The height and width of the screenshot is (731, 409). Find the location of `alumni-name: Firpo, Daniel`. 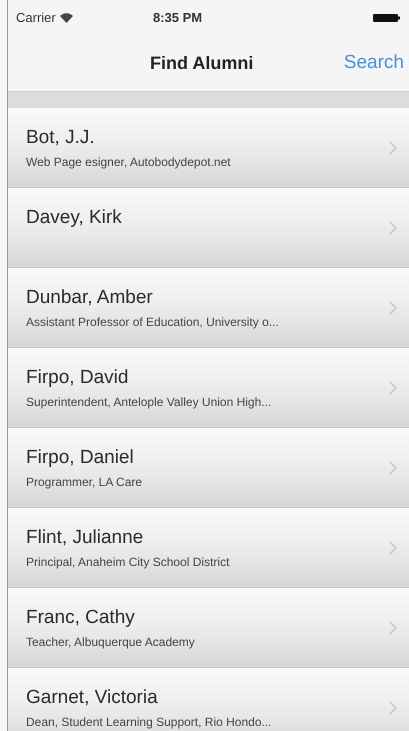

alumni-name: Firpo, Daniel is located at coordinates (80, 458).